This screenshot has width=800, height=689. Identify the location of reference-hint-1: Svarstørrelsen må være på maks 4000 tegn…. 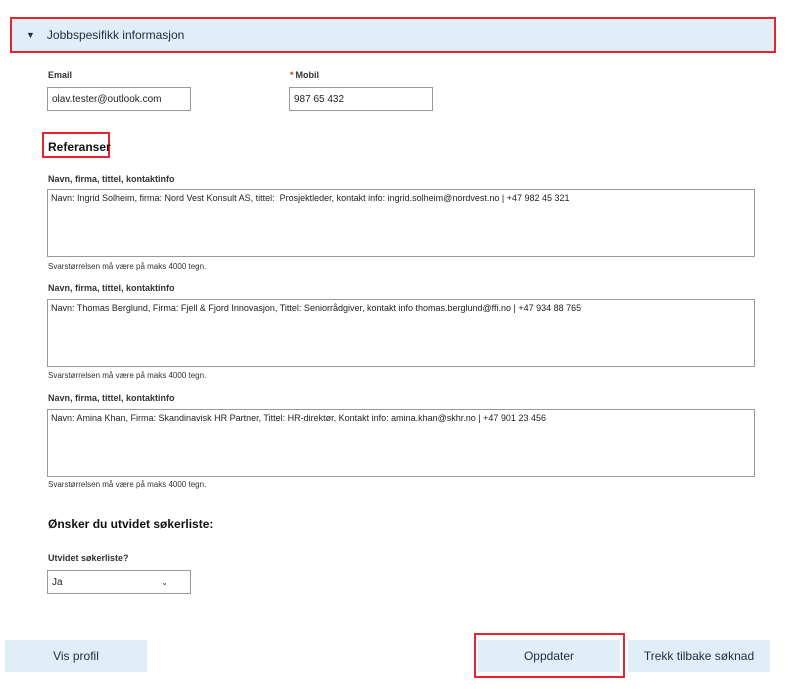
(127, 266).